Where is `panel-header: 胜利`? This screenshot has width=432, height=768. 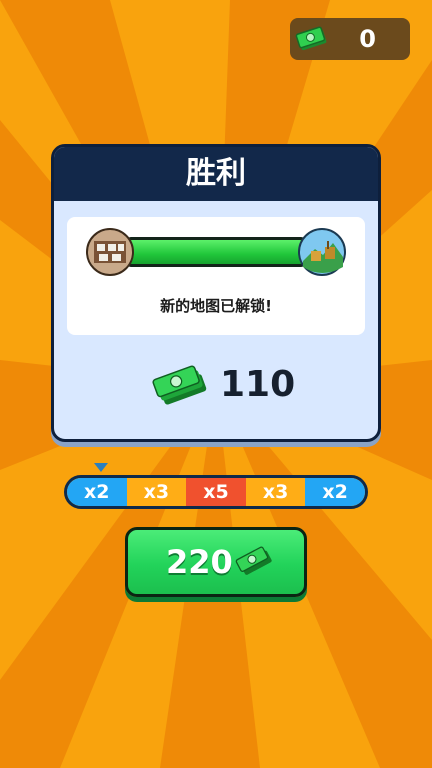
panel-header: 胜利 is located at coordinates (216, 174).